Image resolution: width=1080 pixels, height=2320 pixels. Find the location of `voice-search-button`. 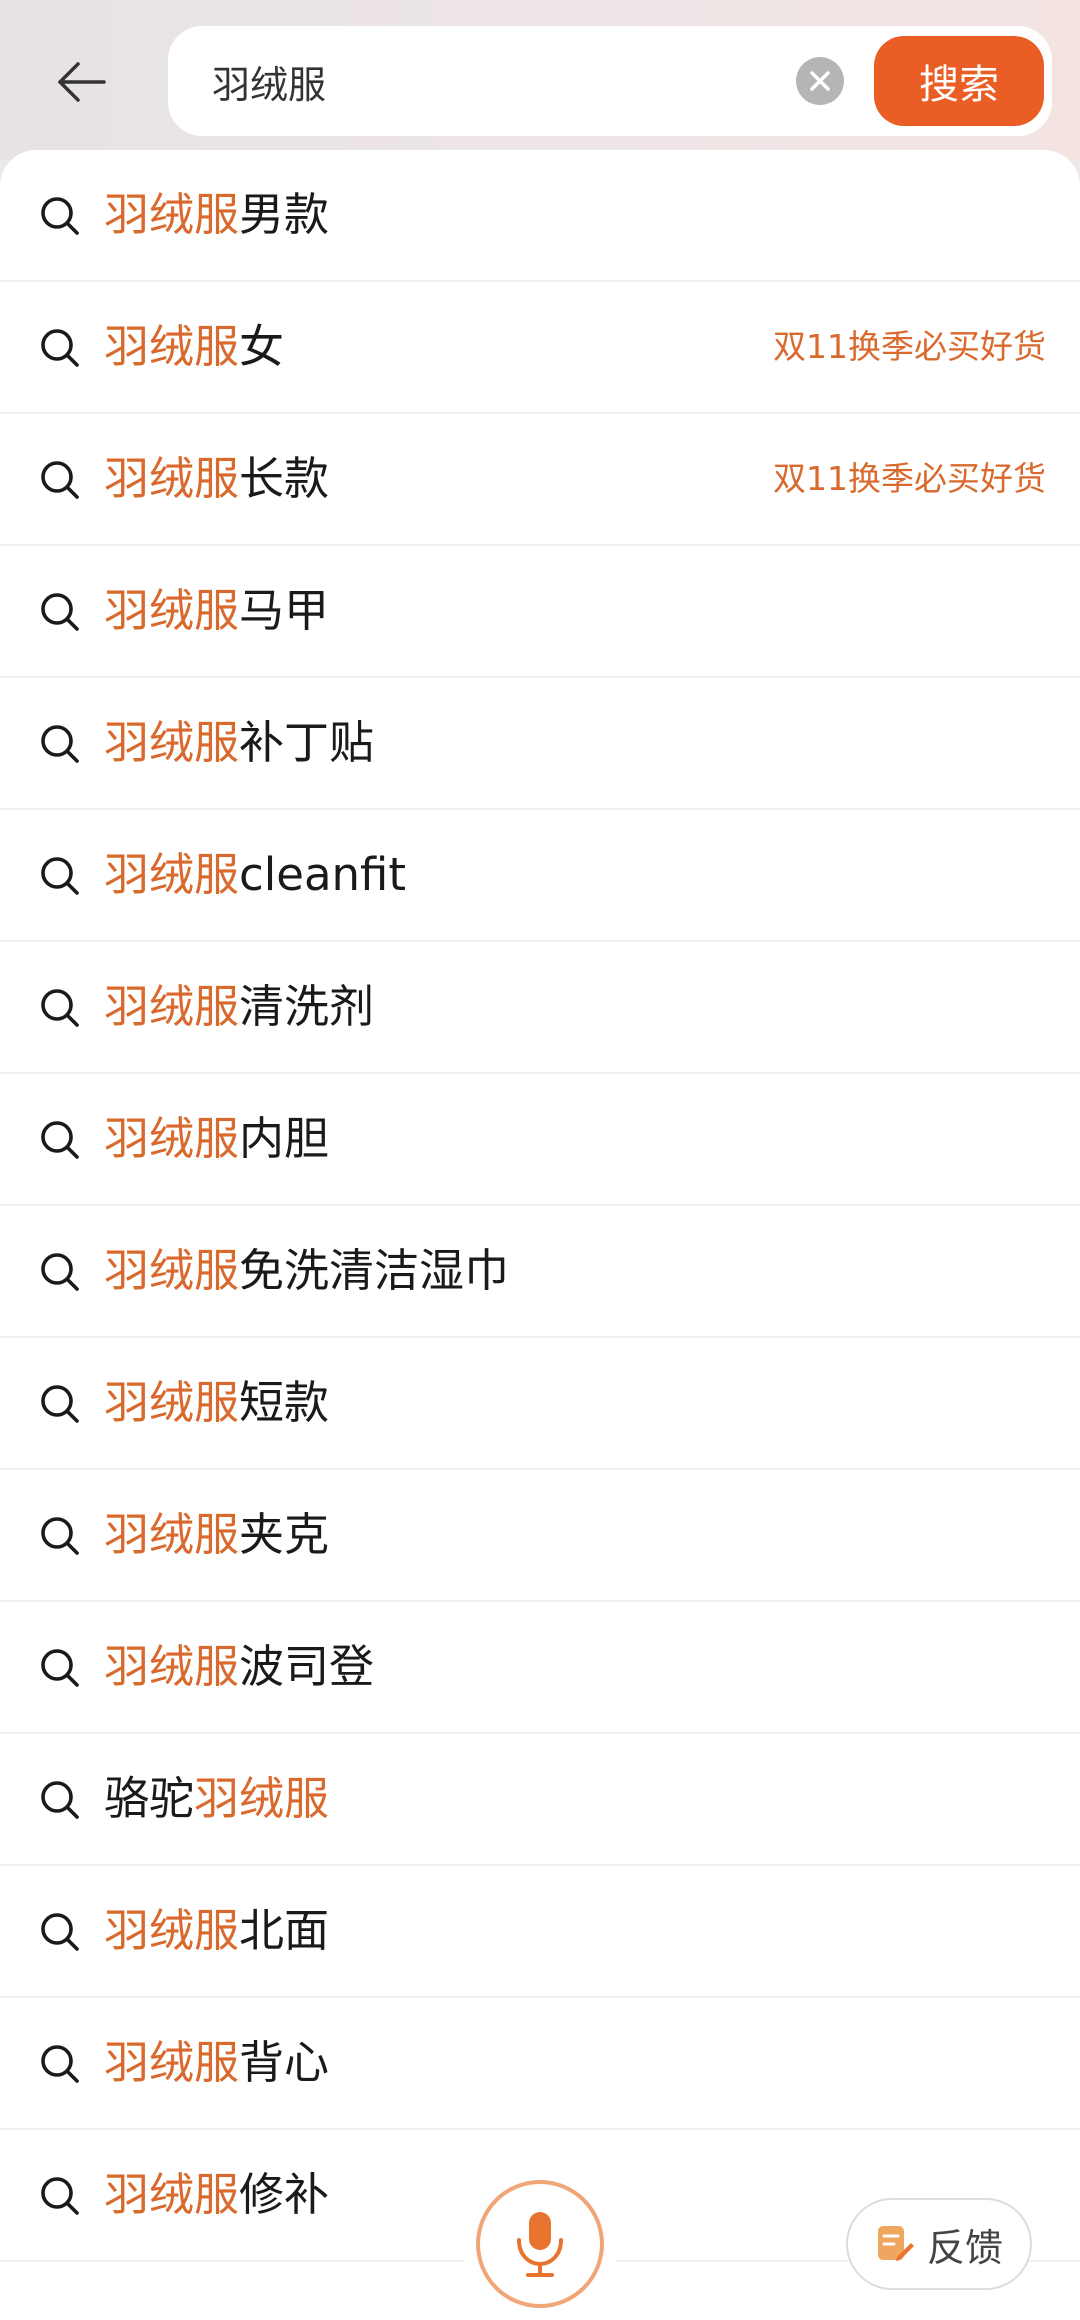

voice-search-button is located at coordinates (540, 2244).